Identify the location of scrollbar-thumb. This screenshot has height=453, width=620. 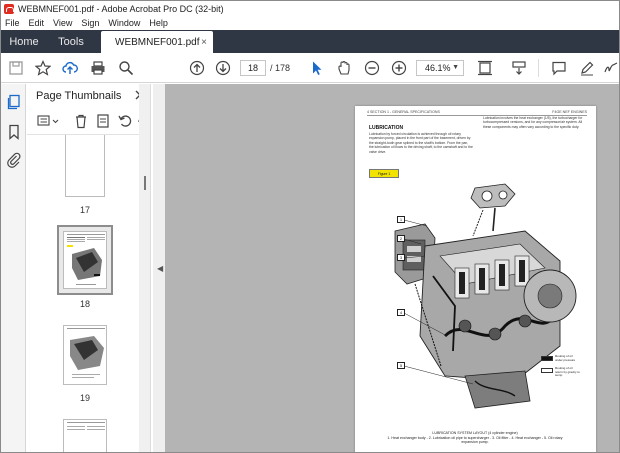
(145, 183).